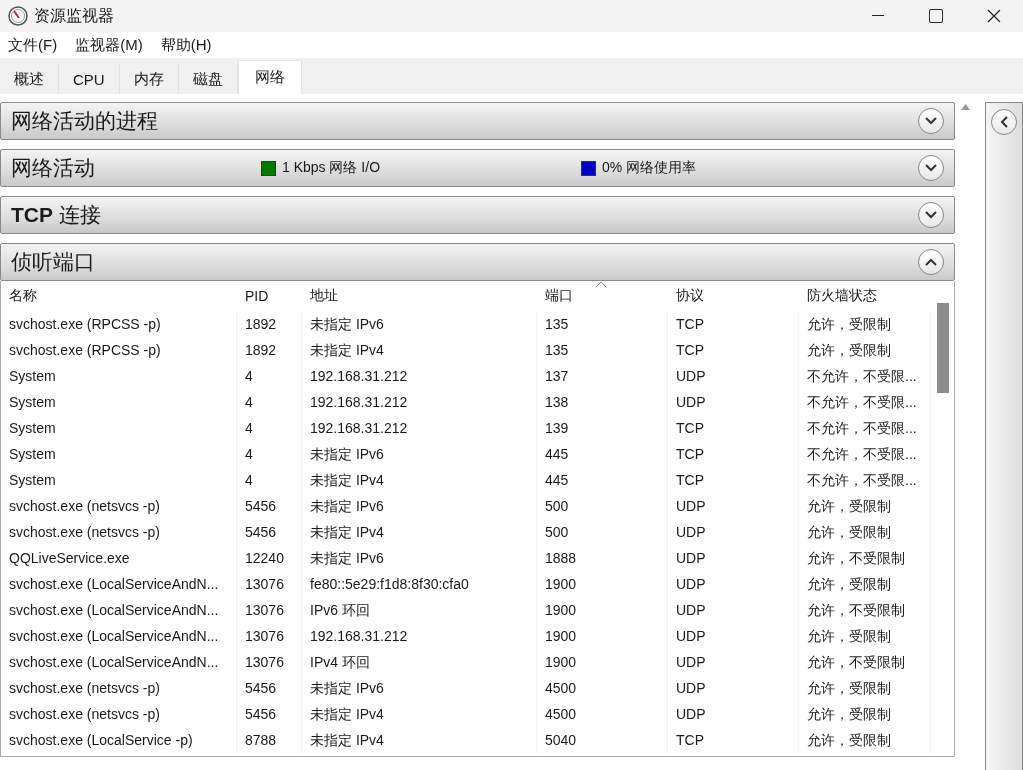  What do you see at coordinates (419, 584) in the screenshot?
I see `table-cell: fe80::5e29:f1d8:8f30:cfa0` at bounding box center [419, 584].